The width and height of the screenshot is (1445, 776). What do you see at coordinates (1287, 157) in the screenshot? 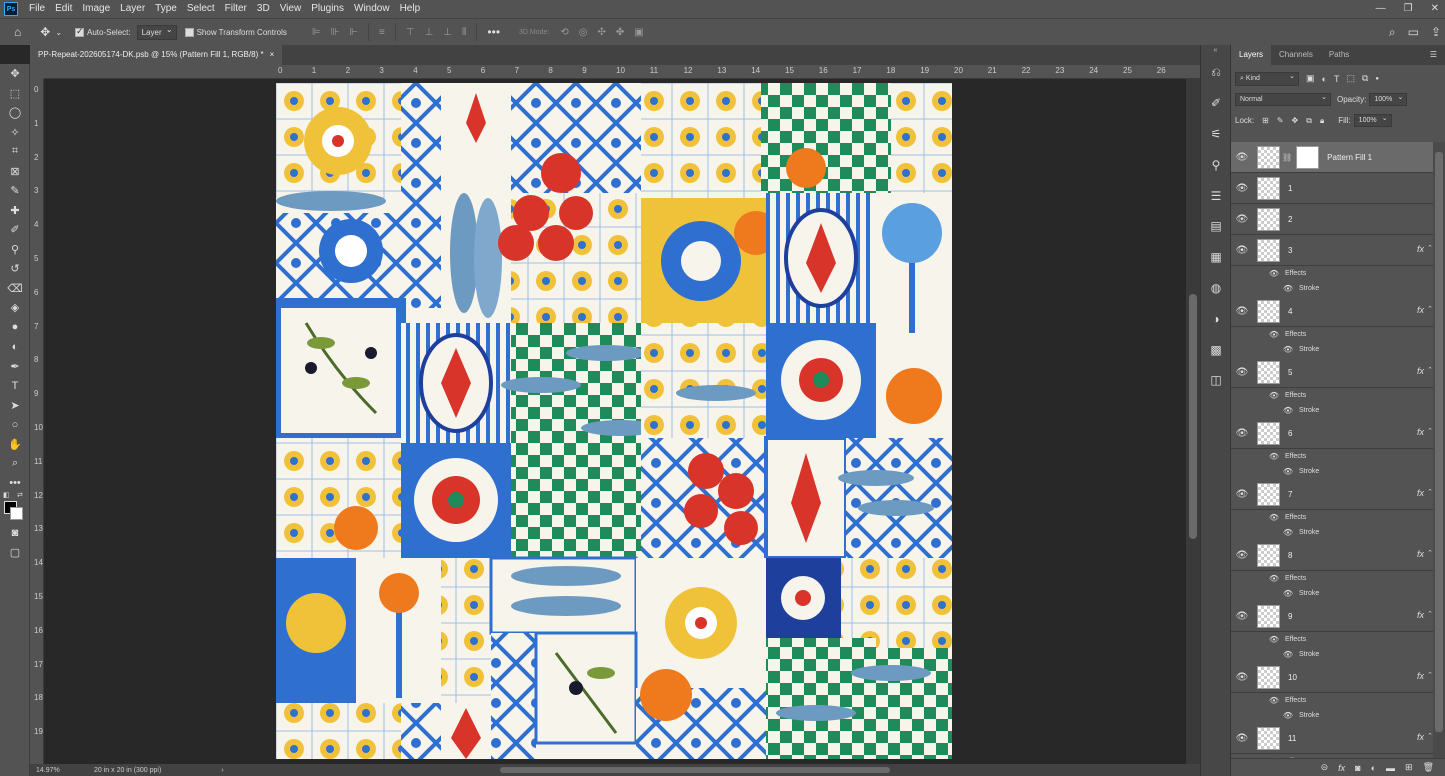
I see `mask-link-icon: ⛓︎` at bounding box center [1287, 157].